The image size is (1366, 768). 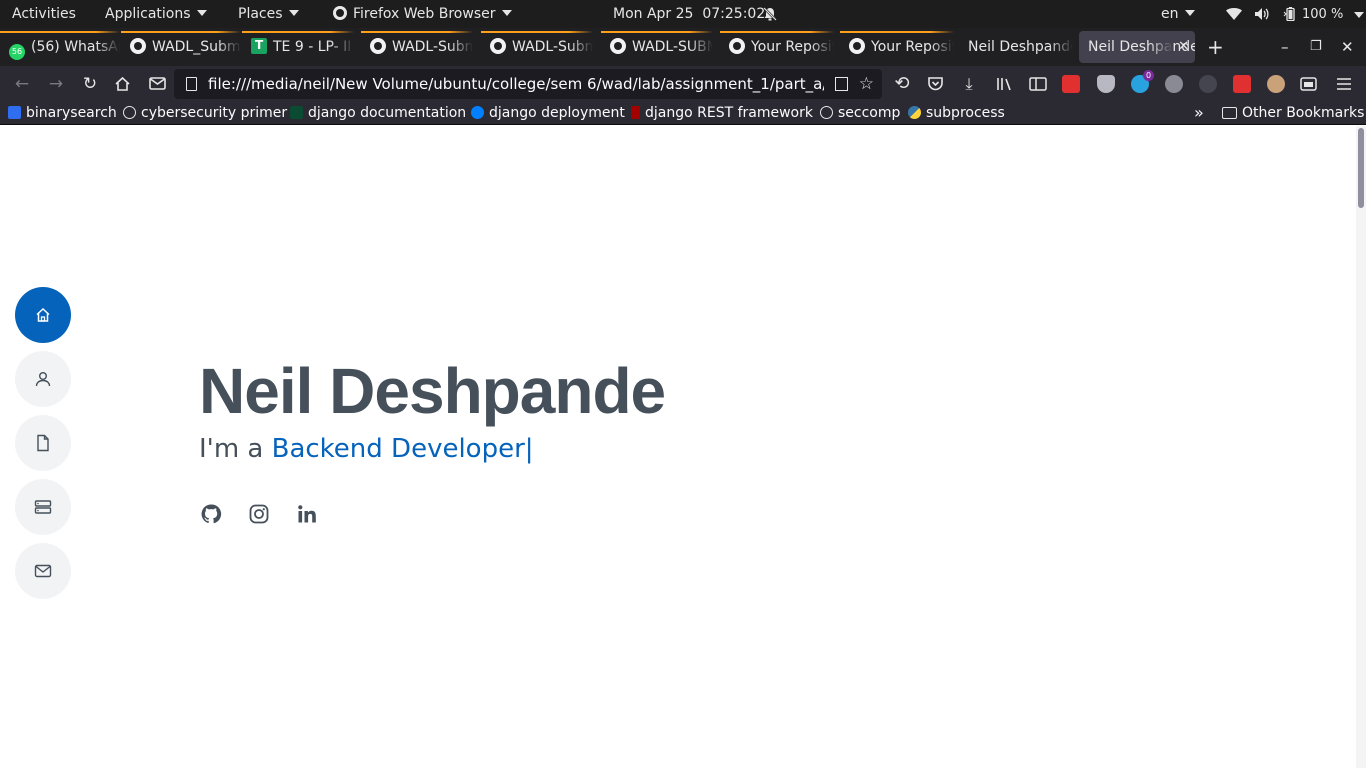 What do you see at coordinates (841, 84) in the screenshot?
I see `reader-view-icon` at bounding box center [841, 84].